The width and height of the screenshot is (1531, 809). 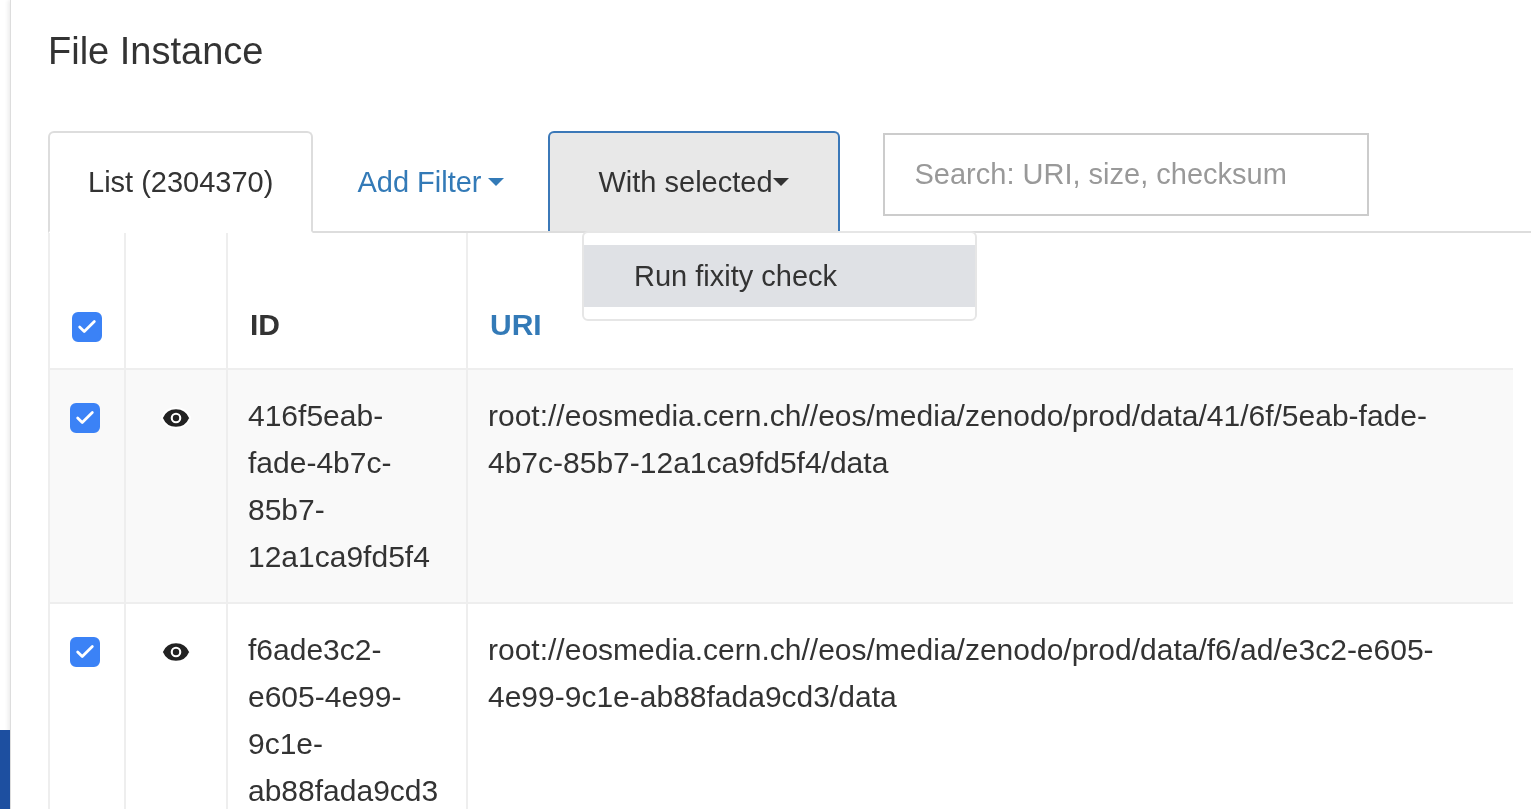 What do you see at coordinates (516, 324) in the screenshot?
I see `column-header-link: URI` at bounding box center [516, 324].